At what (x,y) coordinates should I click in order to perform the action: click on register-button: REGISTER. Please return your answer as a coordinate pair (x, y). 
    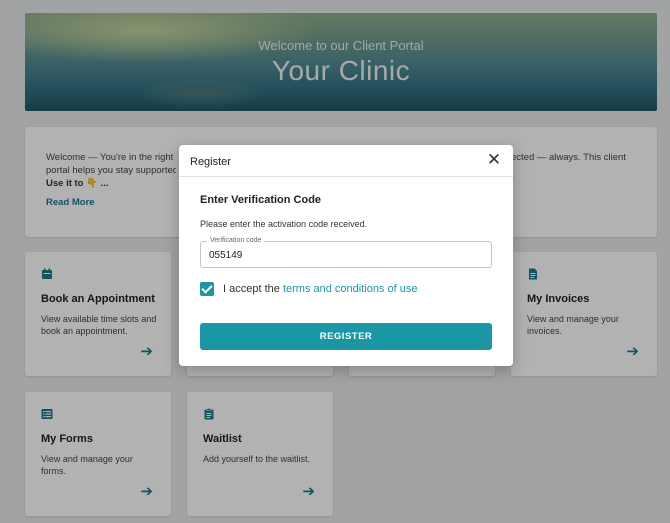
    Looking at the image, I should click on (346, 336).